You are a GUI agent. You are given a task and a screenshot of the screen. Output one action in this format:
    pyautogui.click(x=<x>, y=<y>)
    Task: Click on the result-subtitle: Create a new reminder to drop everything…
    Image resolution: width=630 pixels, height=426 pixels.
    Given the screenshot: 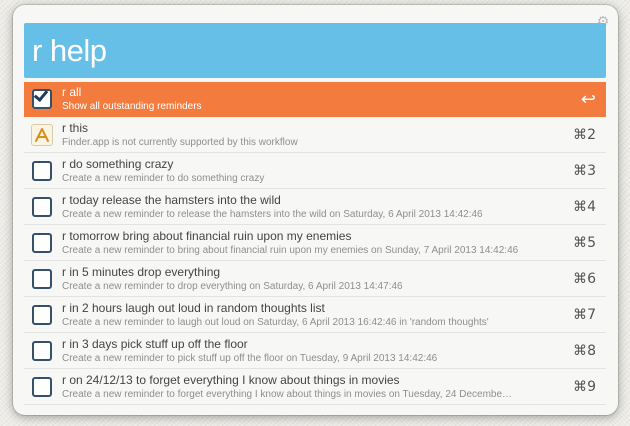 What is the action you would take?
    pyautogui.click(x=232, y=286)
    